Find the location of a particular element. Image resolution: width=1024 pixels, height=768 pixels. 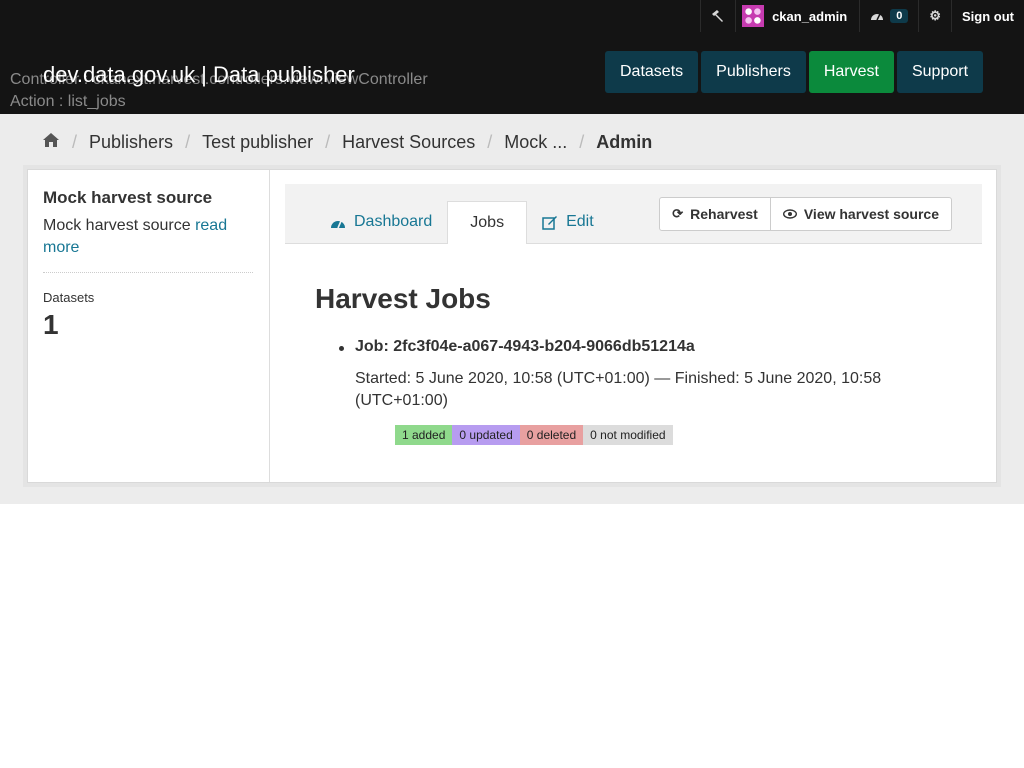

stat-updated-badge: 0 updated is located at coordinates (486, 435).